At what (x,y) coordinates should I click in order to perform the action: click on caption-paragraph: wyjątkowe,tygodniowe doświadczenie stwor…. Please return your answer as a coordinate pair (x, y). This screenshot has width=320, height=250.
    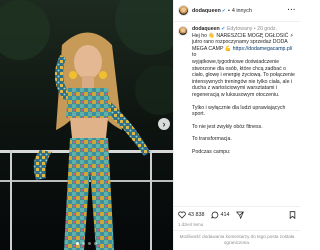
    Looking at the image, I should click on (243, 78).